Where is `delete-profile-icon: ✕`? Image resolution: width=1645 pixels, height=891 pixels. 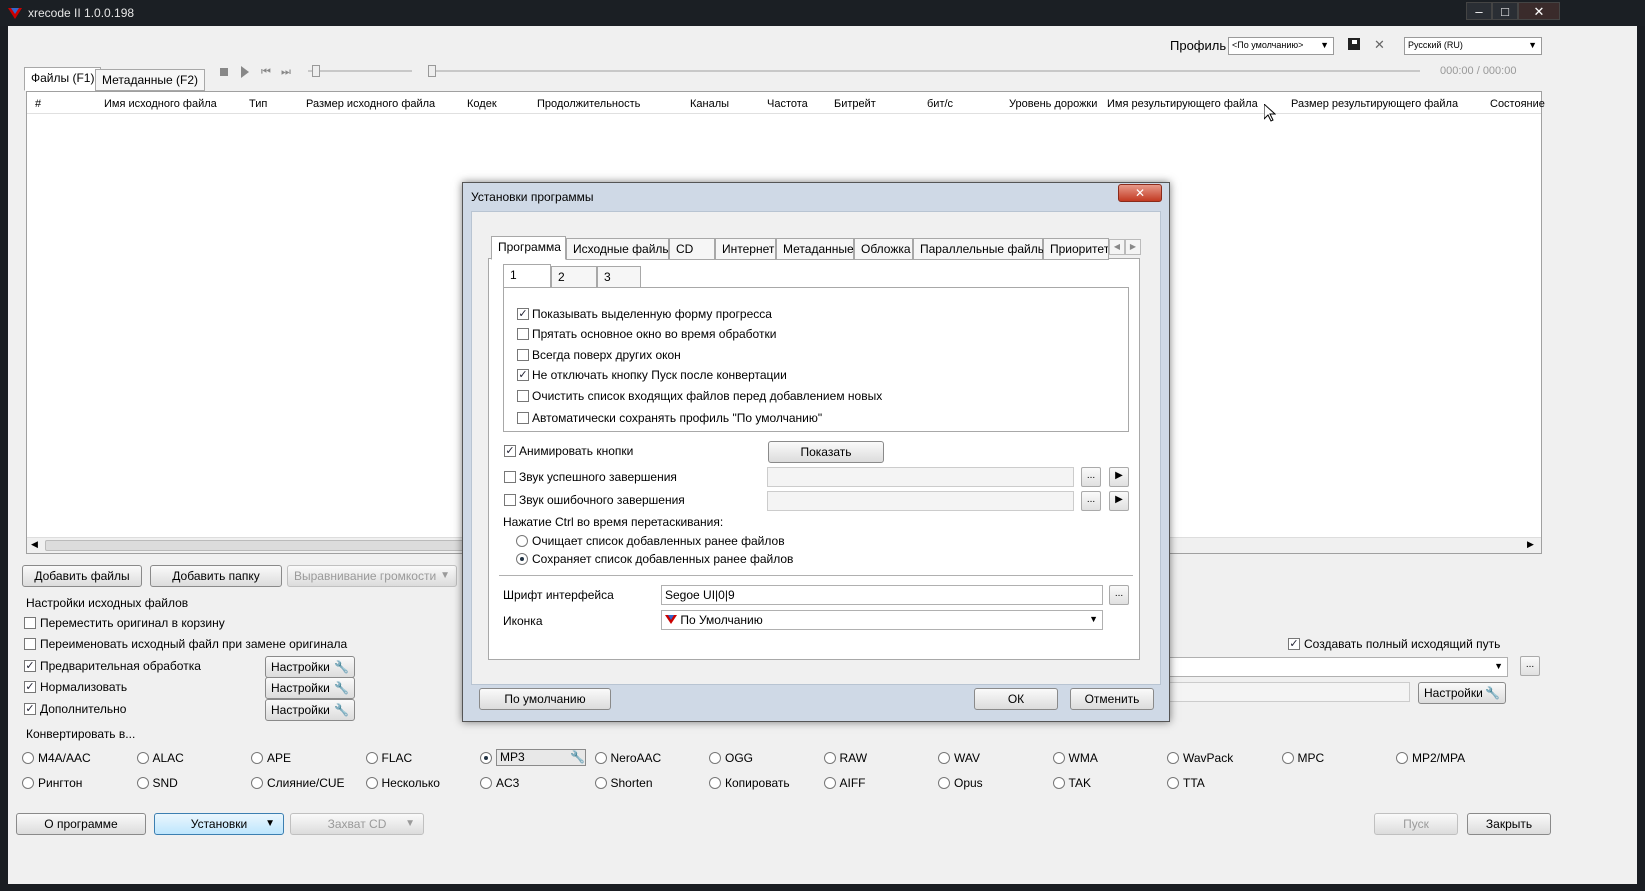 delete-profile-icon: ✕ is located at coordinates (1379, 45).